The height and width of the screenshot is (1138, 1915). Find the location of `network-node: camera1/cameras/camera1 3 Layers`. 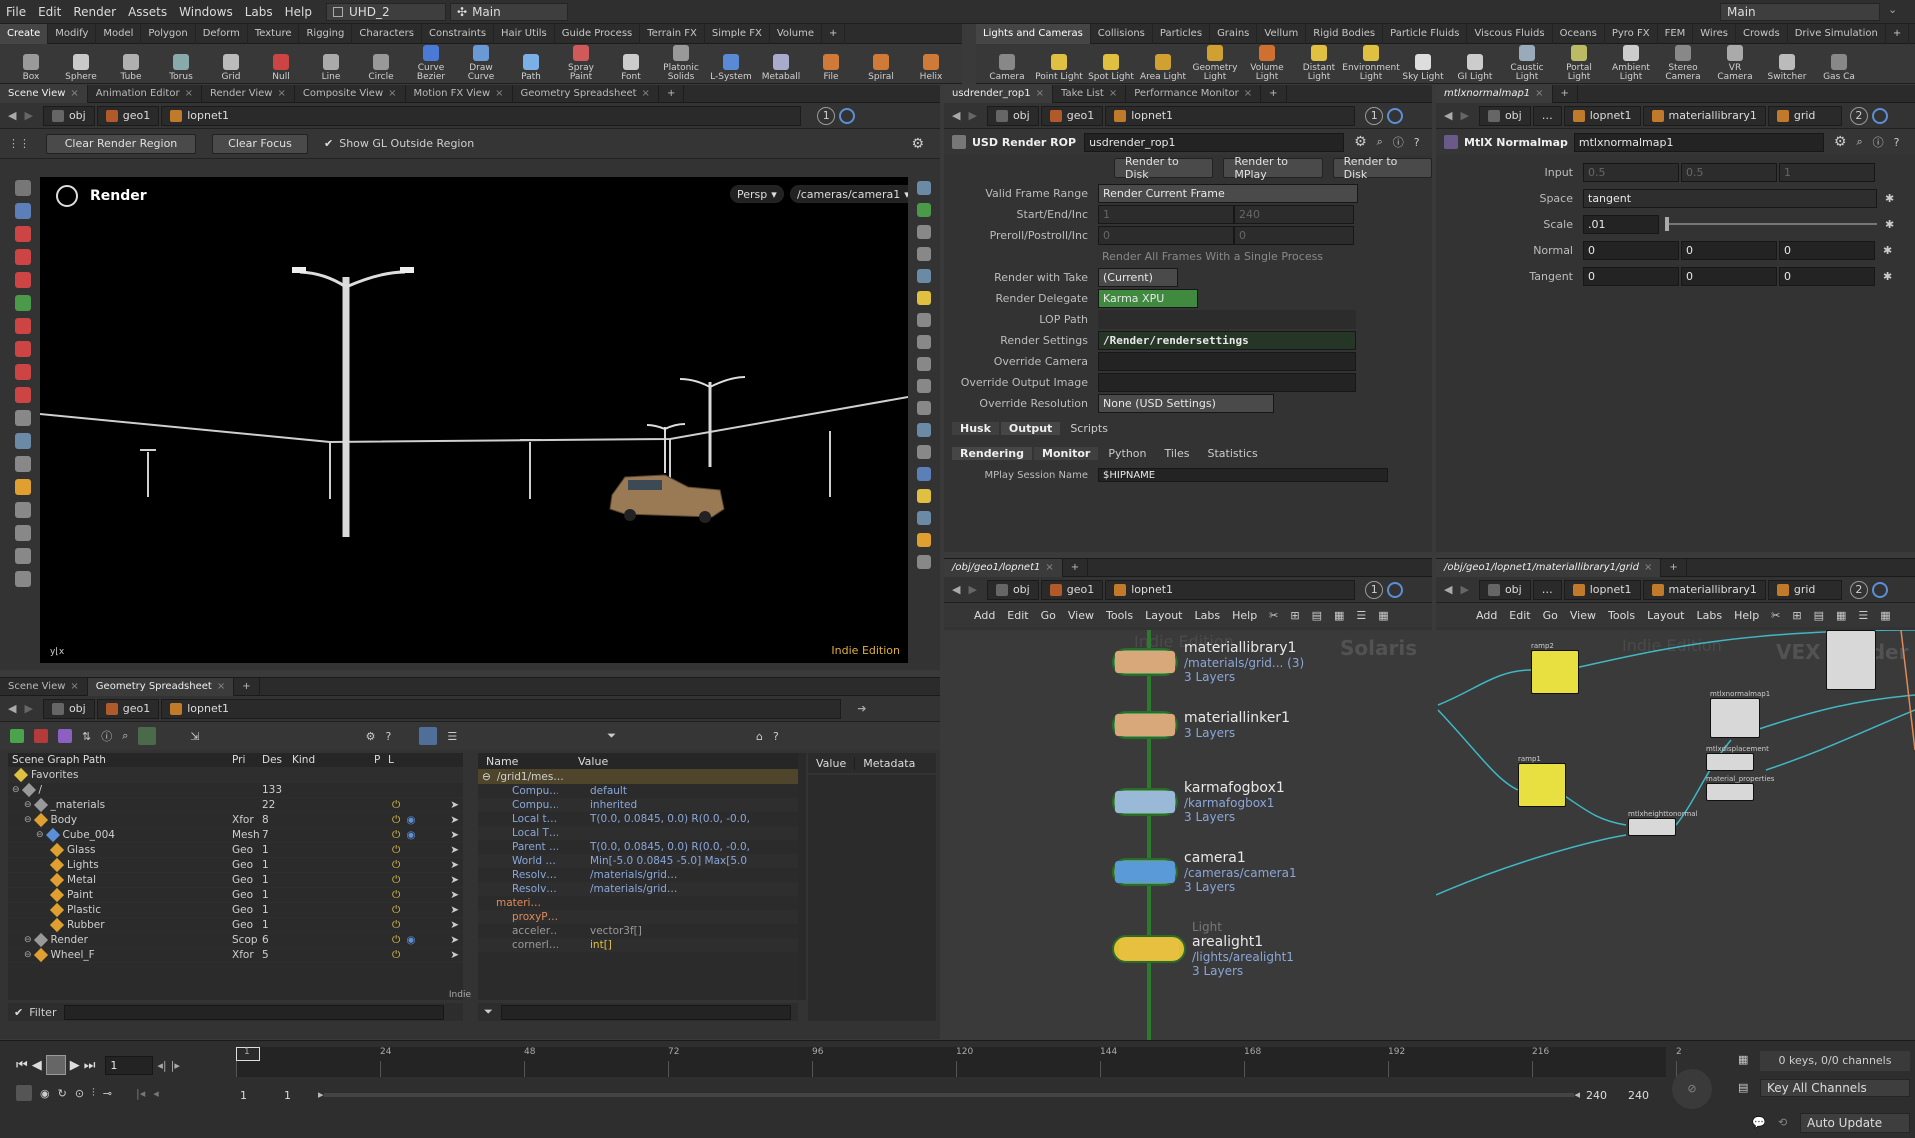

network-node: camera1/cameras/camera1 3 Layers is located at coordinates (1204, 872).